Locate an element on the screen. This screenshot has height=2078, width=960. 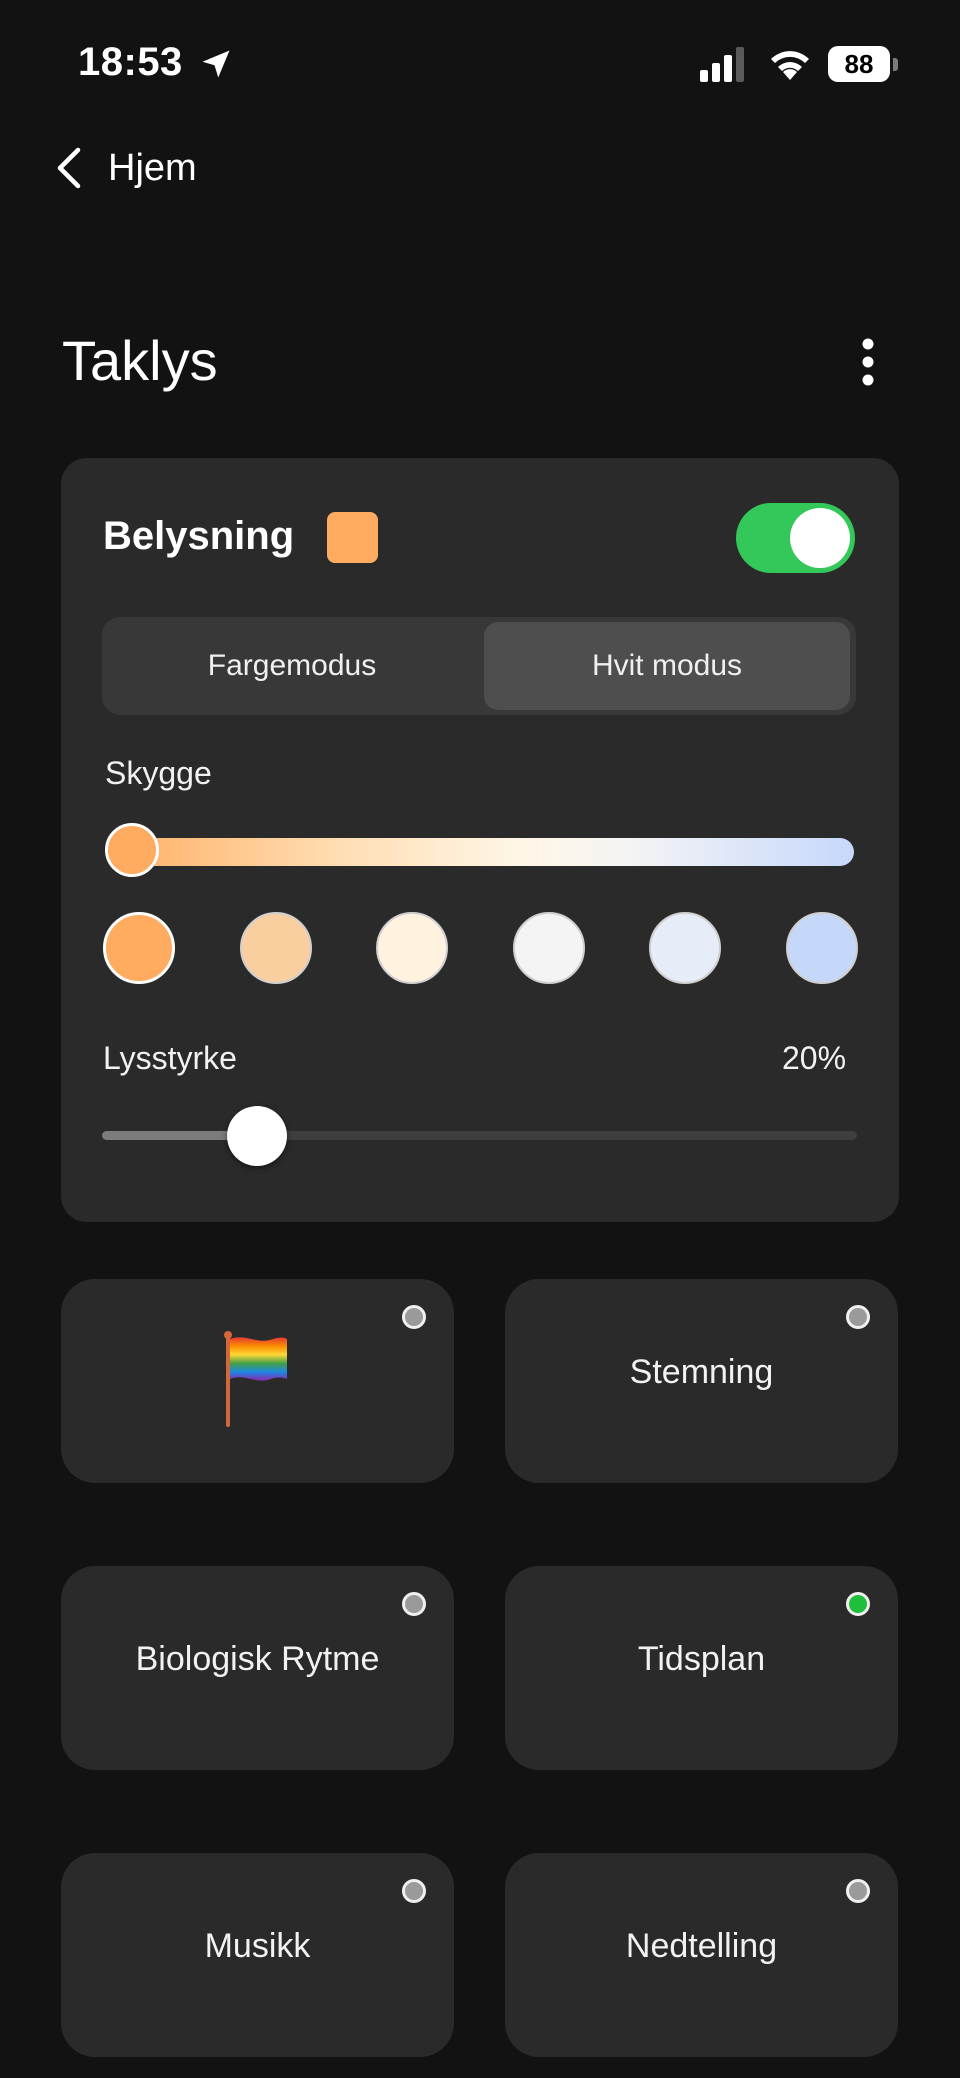
mode-segmented-control: Fargemodus Hvit modus is located at coordinates (479, 666).